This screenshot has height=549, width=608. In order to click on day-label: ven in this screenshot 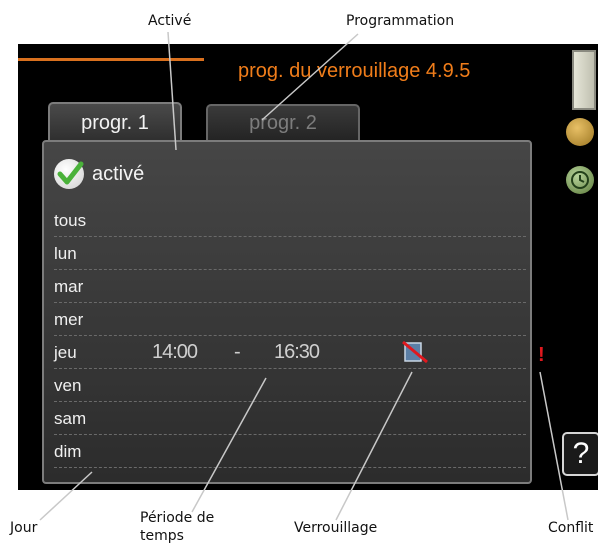, I will do `click(68, 385)`.